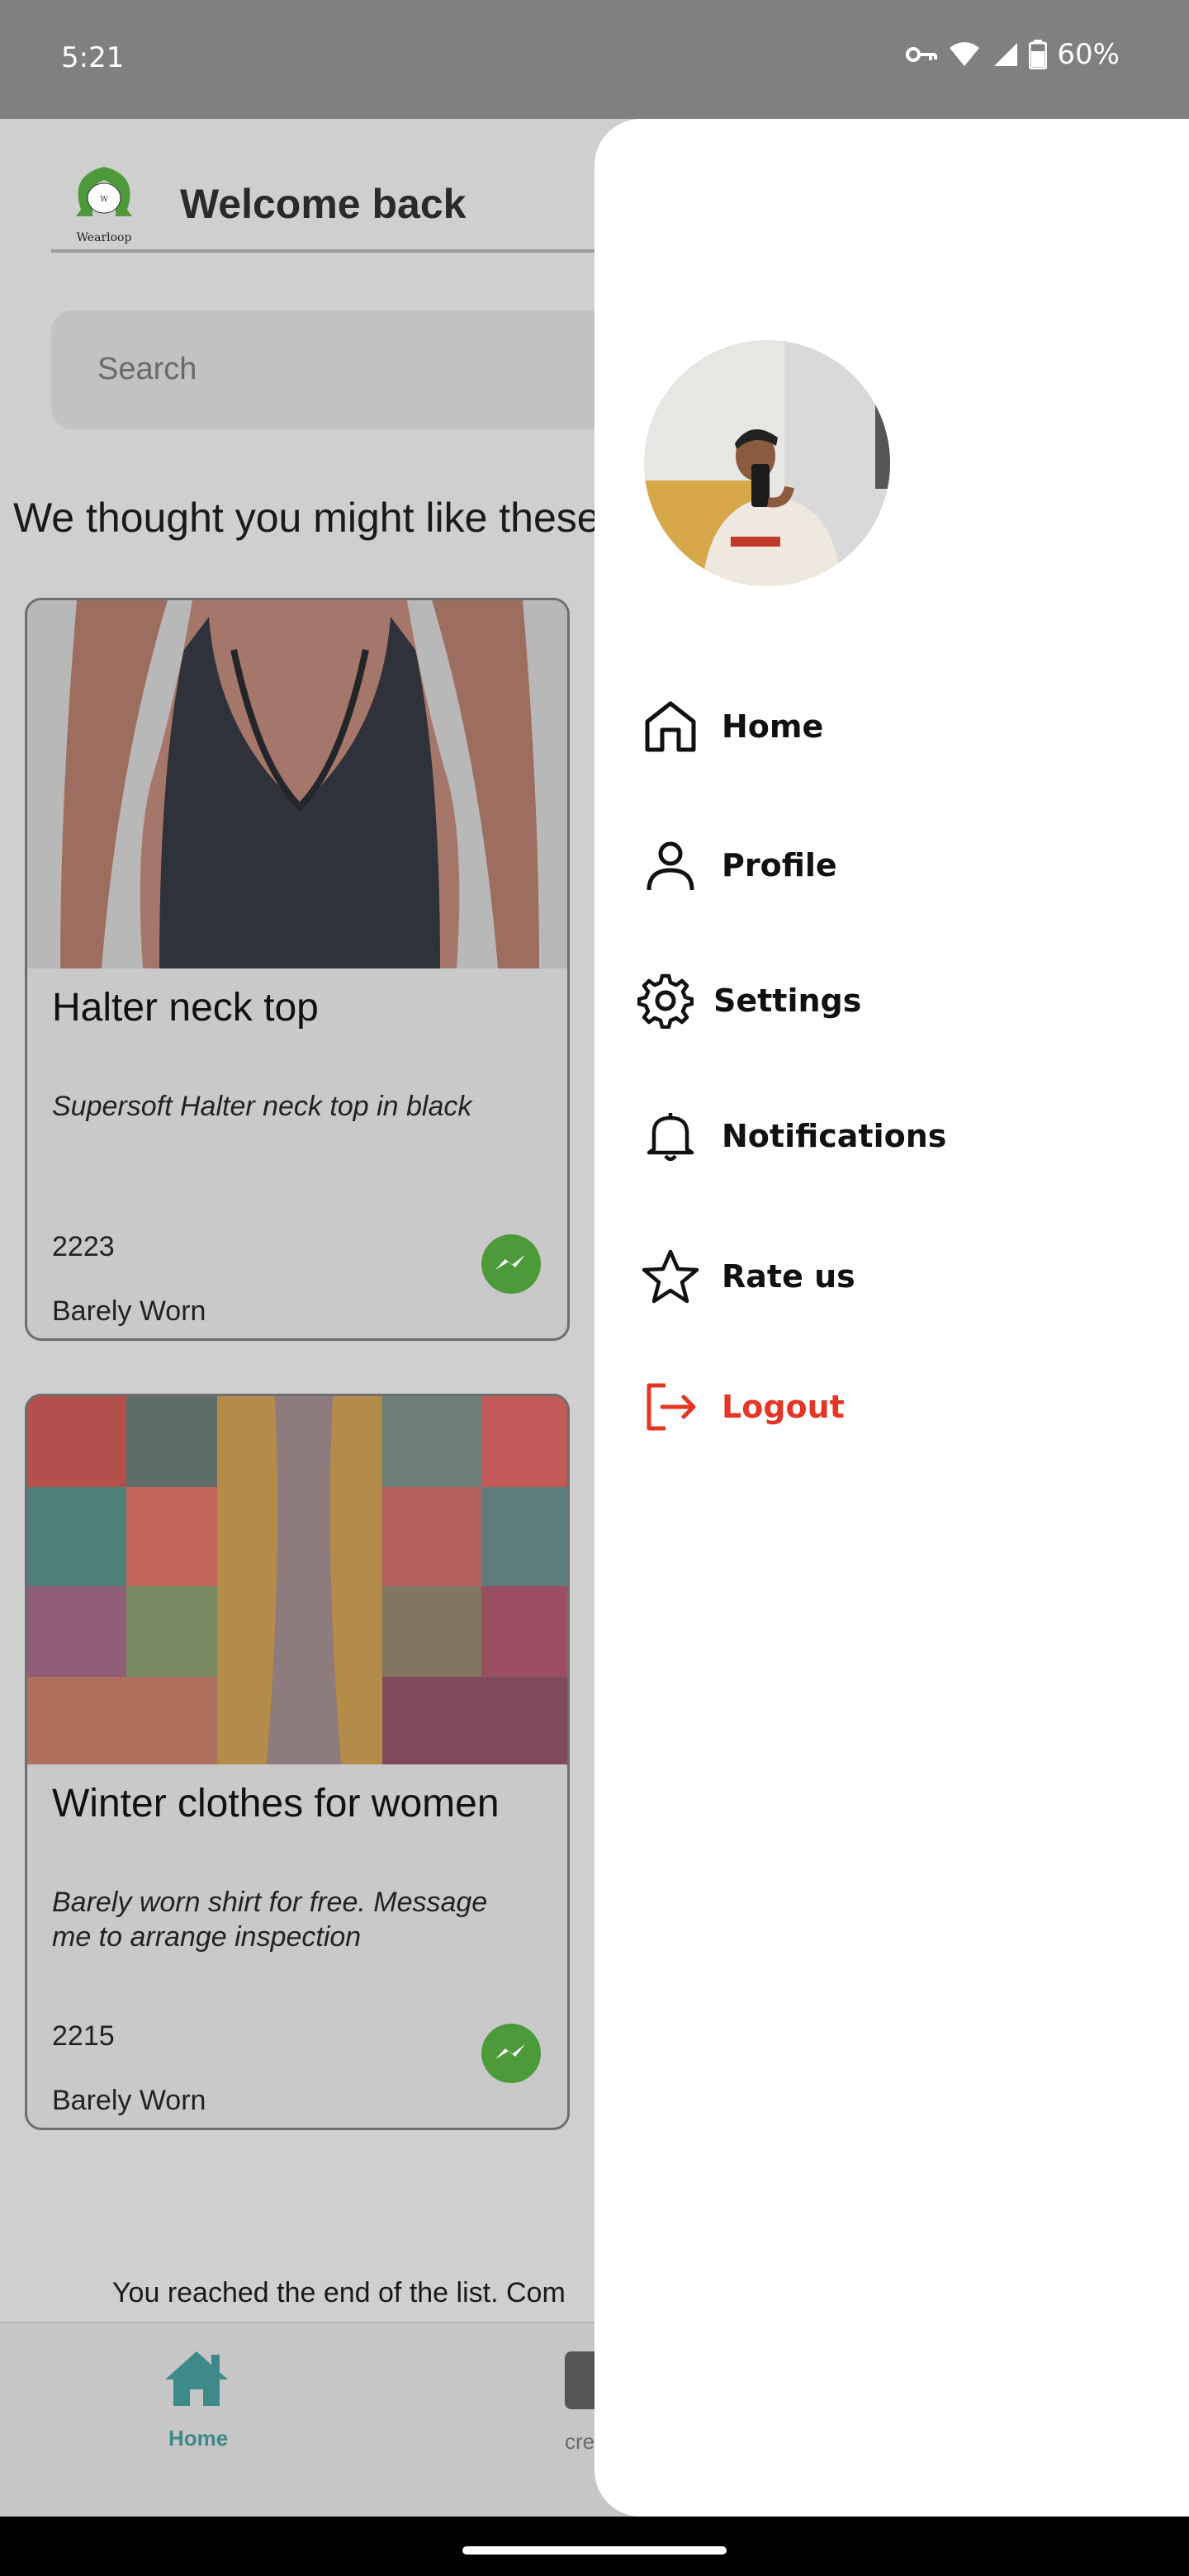  I want to click on product-title: Winter clothes for women, so click(276, 1803).